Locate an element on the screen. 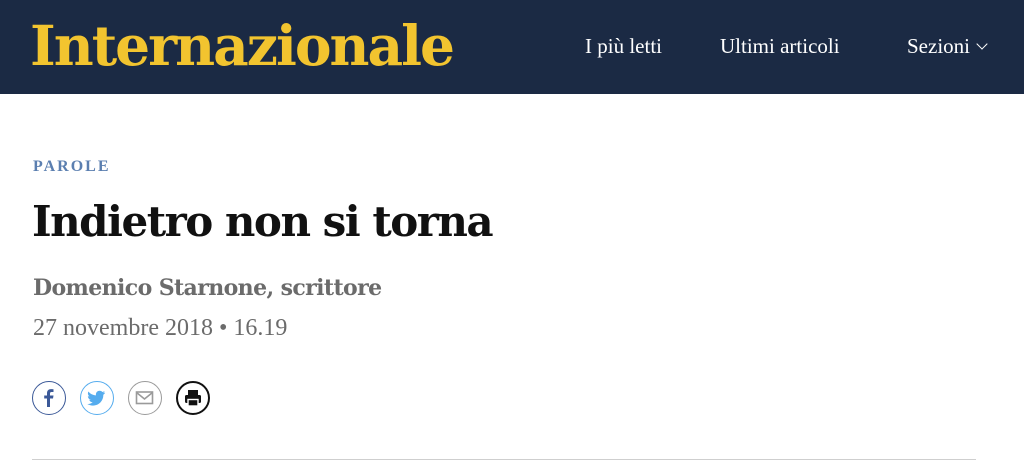  twitter-share-button is located at coordinates (97, 398).